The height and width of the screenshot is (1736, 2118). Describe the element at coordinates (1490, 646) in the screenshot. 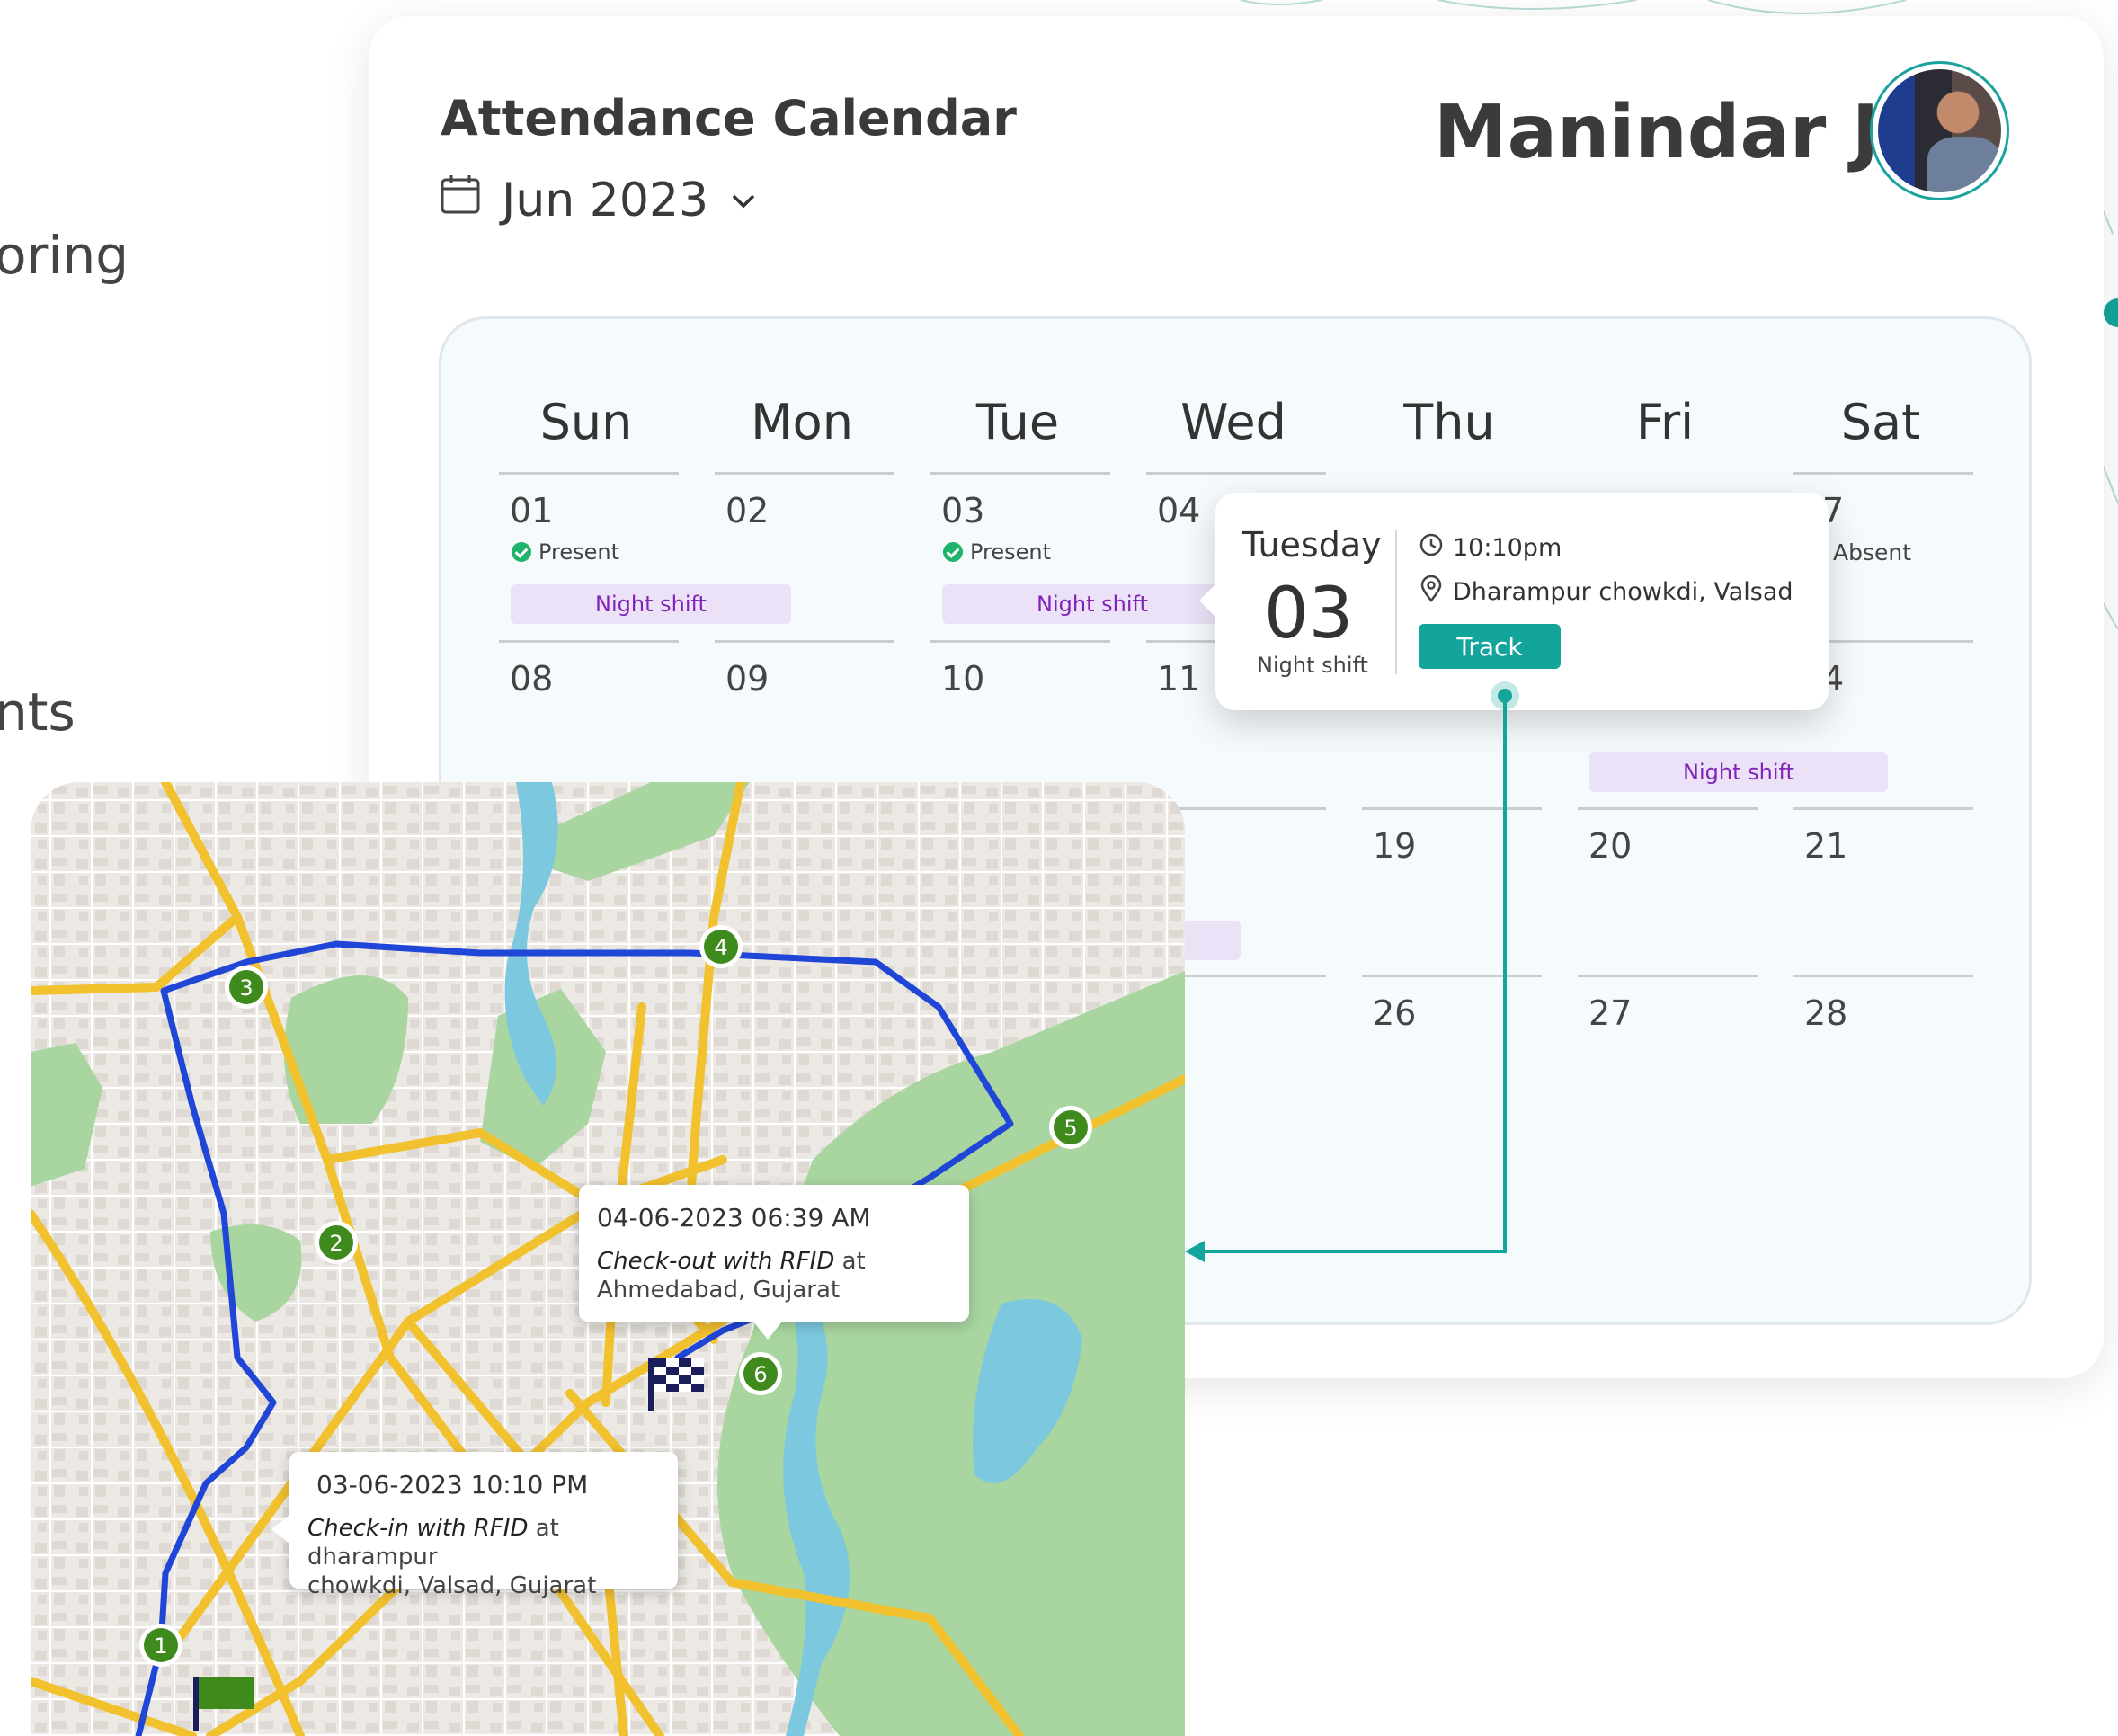

I see `track-button: Track` at that location.